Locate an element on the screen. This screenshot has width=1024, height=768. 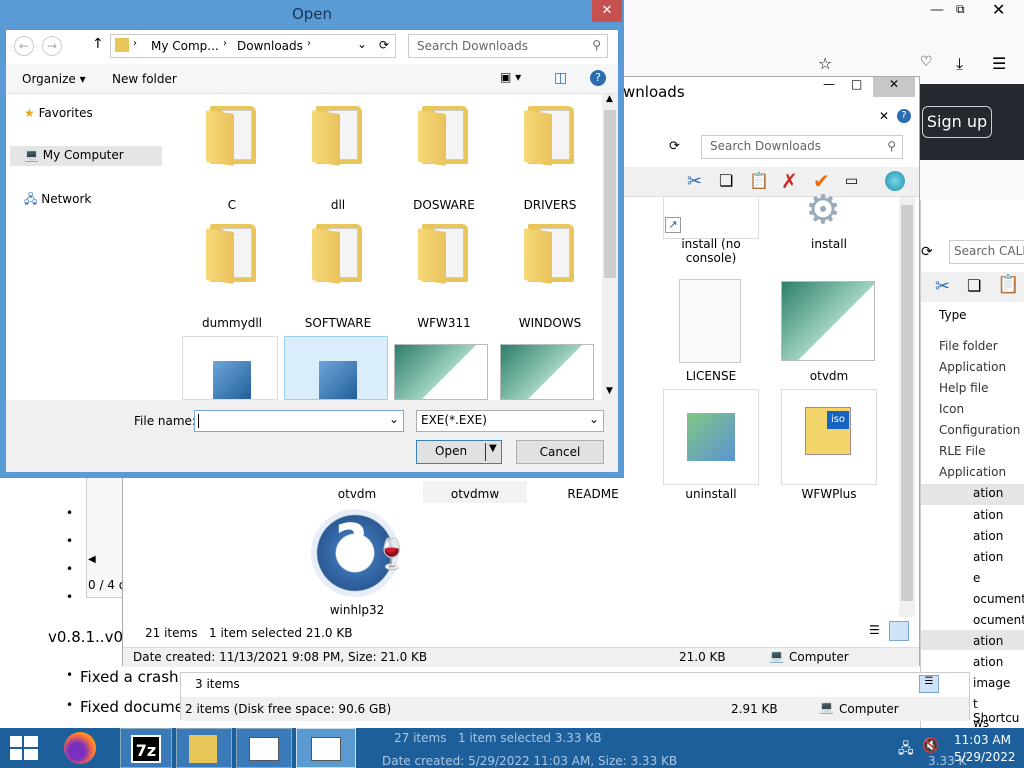
close-button: ✕ is located at coordinates (894, 87).